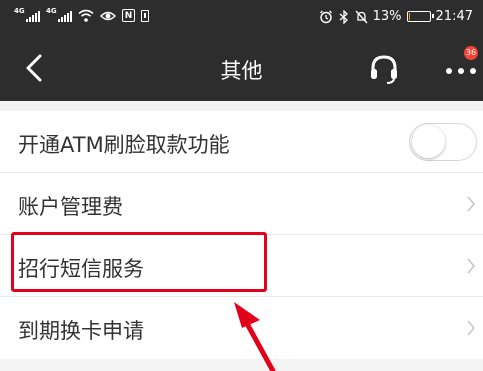 The width and height of the screenshot is (483, 371). Describe the element at coordinates (70, 207) in the screenshot. I see `settings-item-label: 账户管理费` at that location.